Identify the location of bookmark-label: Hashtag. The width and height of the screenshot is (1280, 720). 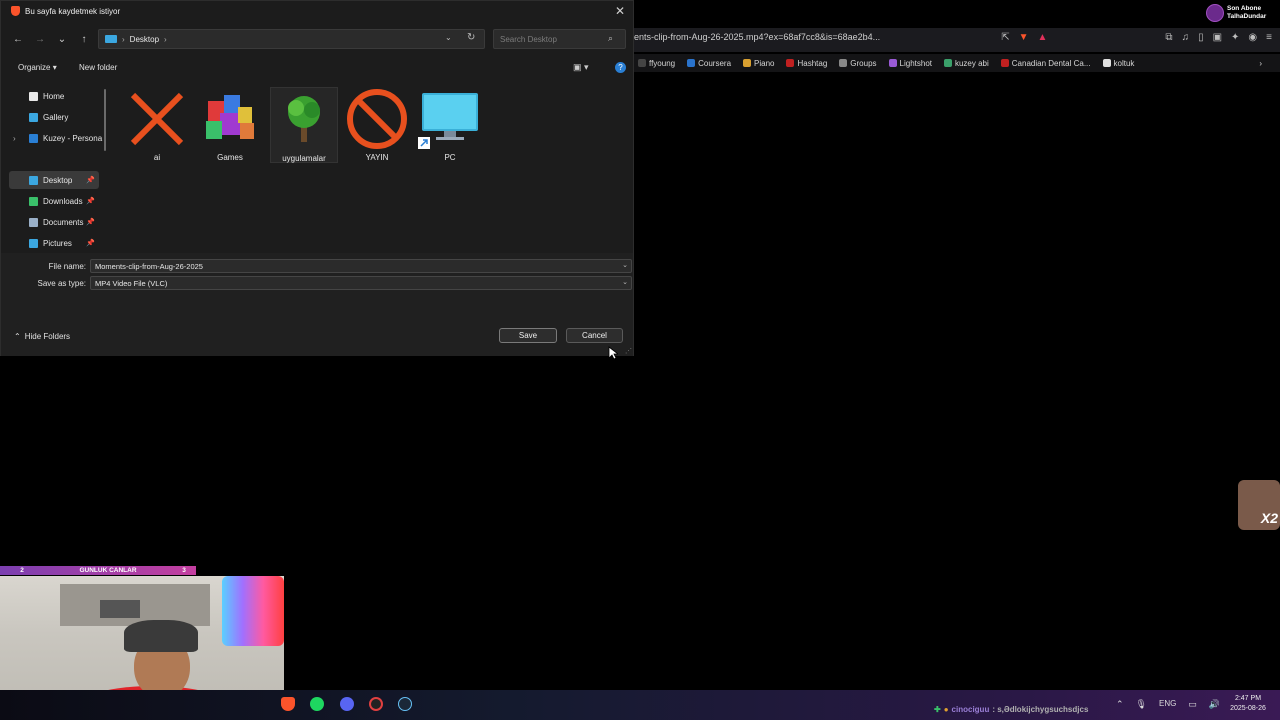
(812, 63).